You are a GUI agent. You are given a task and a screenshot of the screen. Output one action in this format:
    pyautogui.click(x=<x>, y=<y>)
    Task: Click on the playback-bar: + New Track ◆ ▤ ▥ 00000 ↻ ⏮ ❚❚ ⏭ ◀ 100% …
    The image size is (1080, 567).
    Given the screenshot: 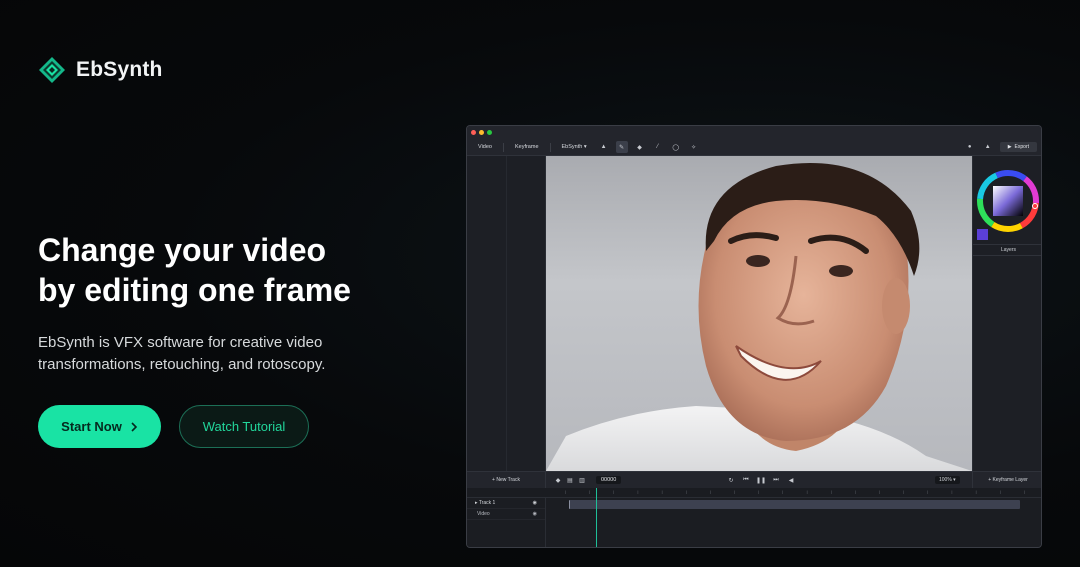 What is the action you would take?
    pyautogui.click(x=754, y=480)
    